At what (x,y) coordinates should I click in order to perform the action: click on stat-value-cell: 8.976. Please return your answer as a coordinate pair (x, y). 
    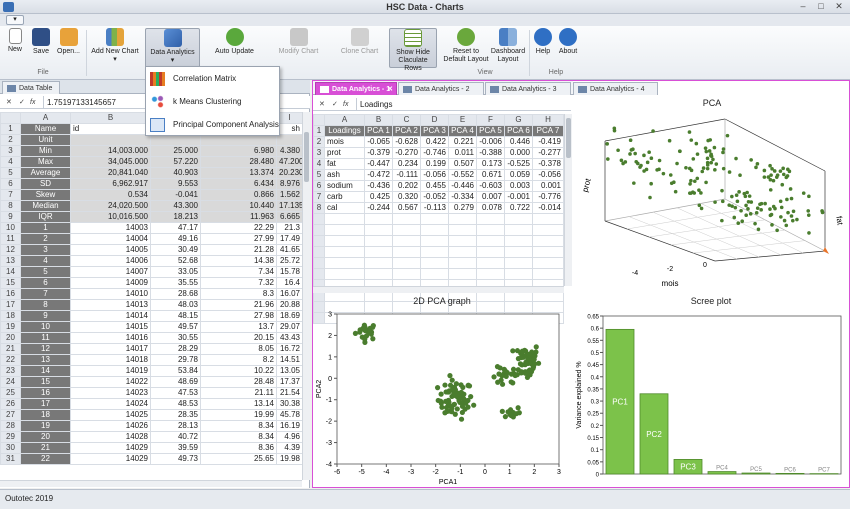
    Looking at the image, I should click on (289, 184).